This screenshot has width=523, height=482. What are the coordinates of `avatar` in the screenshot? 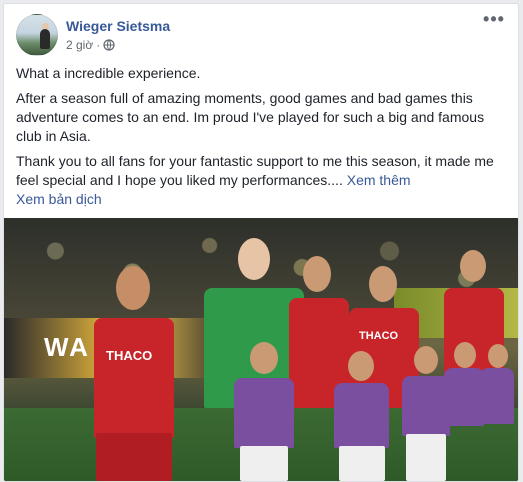 It's located at (37, 35).